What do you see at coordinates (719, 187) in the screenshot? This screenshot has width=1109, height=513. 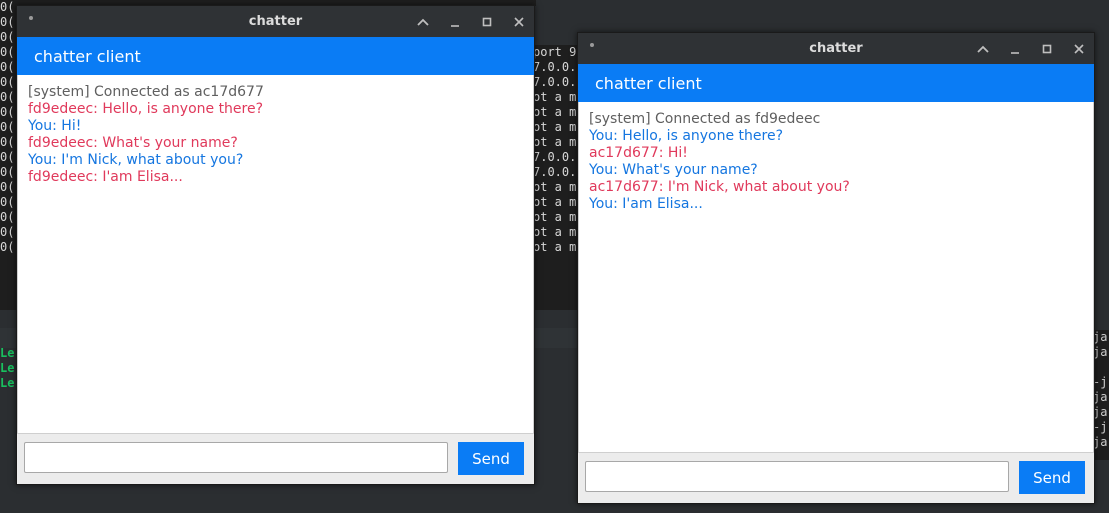 I see `chat-message: ac17d677: I'm Nick, what about you?` at bounding box center [719, 187].